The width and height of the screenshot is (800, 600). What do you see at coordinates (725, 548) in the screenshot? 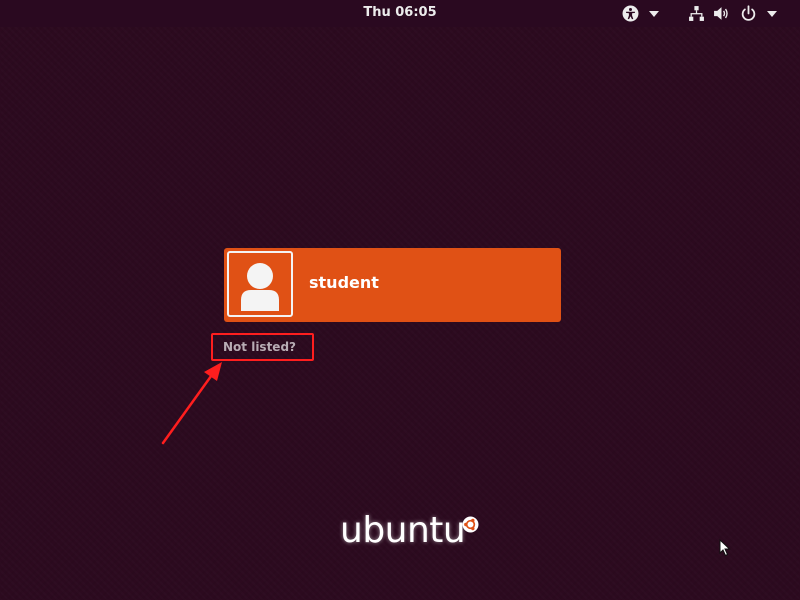
I see `mouse-pointer-icon` at bounding box center [725, 548].